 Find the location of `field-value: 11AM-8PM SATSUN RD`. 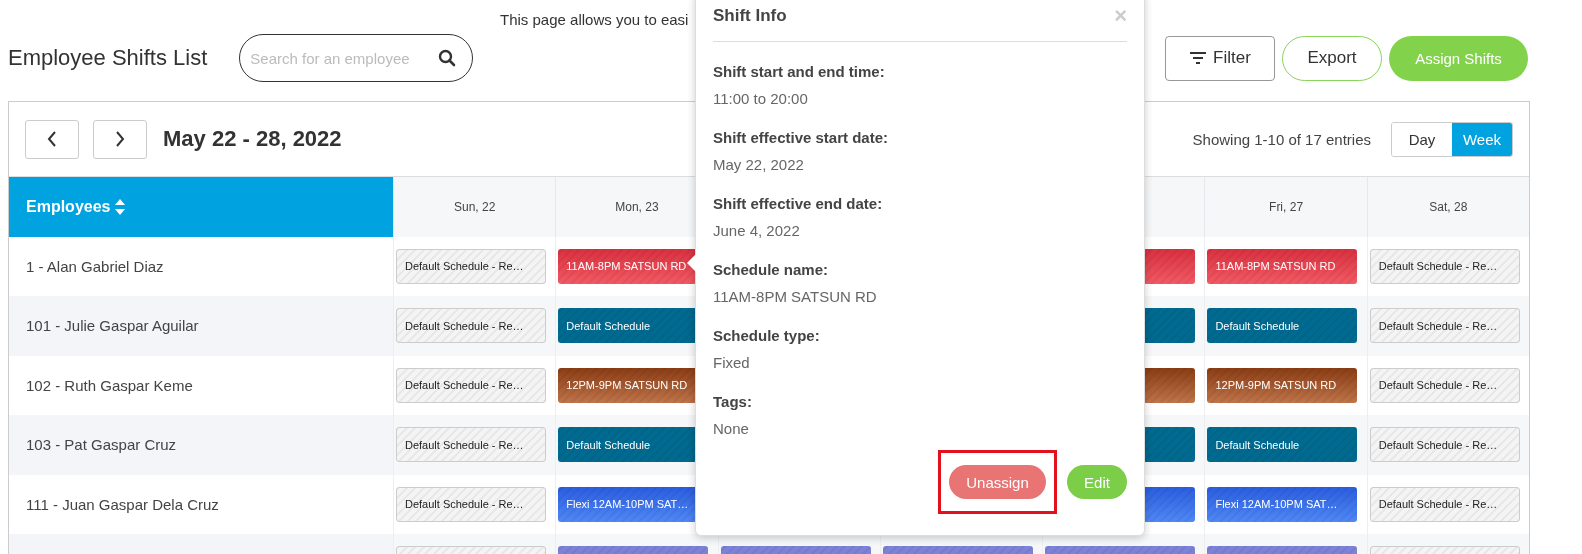

field-value: 11AM-8PM SATSUN RD is located at coordinates (795, 297).